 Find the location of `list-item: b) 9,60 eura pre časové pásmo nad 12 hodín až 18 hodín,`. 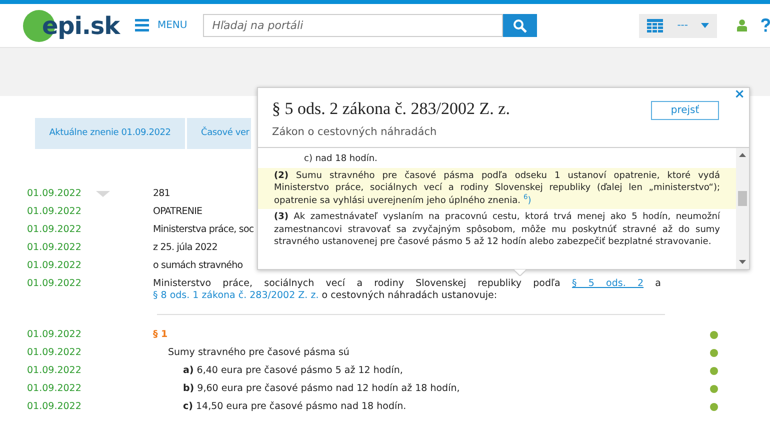

list-item: b) 9,60 eura pre časové pásmo nad 12 hodín až 18 hodín, is located at coordinates (321, 389).